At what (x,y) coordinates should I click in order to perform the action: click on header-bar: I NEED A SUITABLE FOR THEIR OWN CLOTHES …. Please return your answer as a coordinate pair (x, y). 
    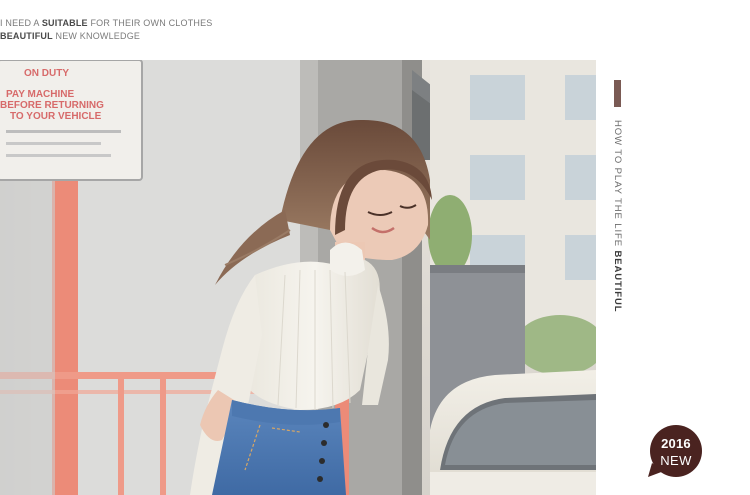
    Looking at the image, I should click on (375, 30).